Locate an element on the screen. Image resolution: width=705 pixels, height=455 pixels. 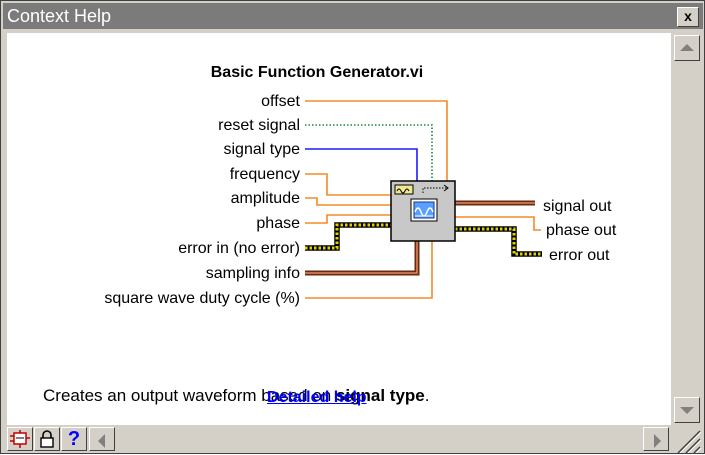
wire-offset is located at coordinates (376, 140).